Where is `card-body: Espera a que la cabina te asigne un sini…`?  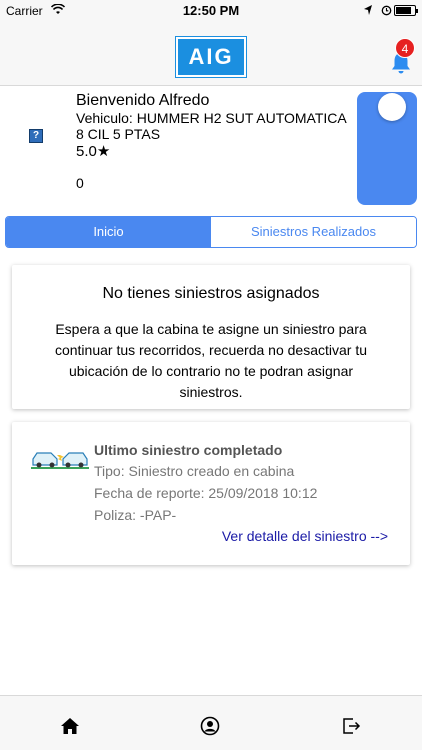
card-body: Espera a que la cabina te asigne un sini… is located at coordinates (211, 360).